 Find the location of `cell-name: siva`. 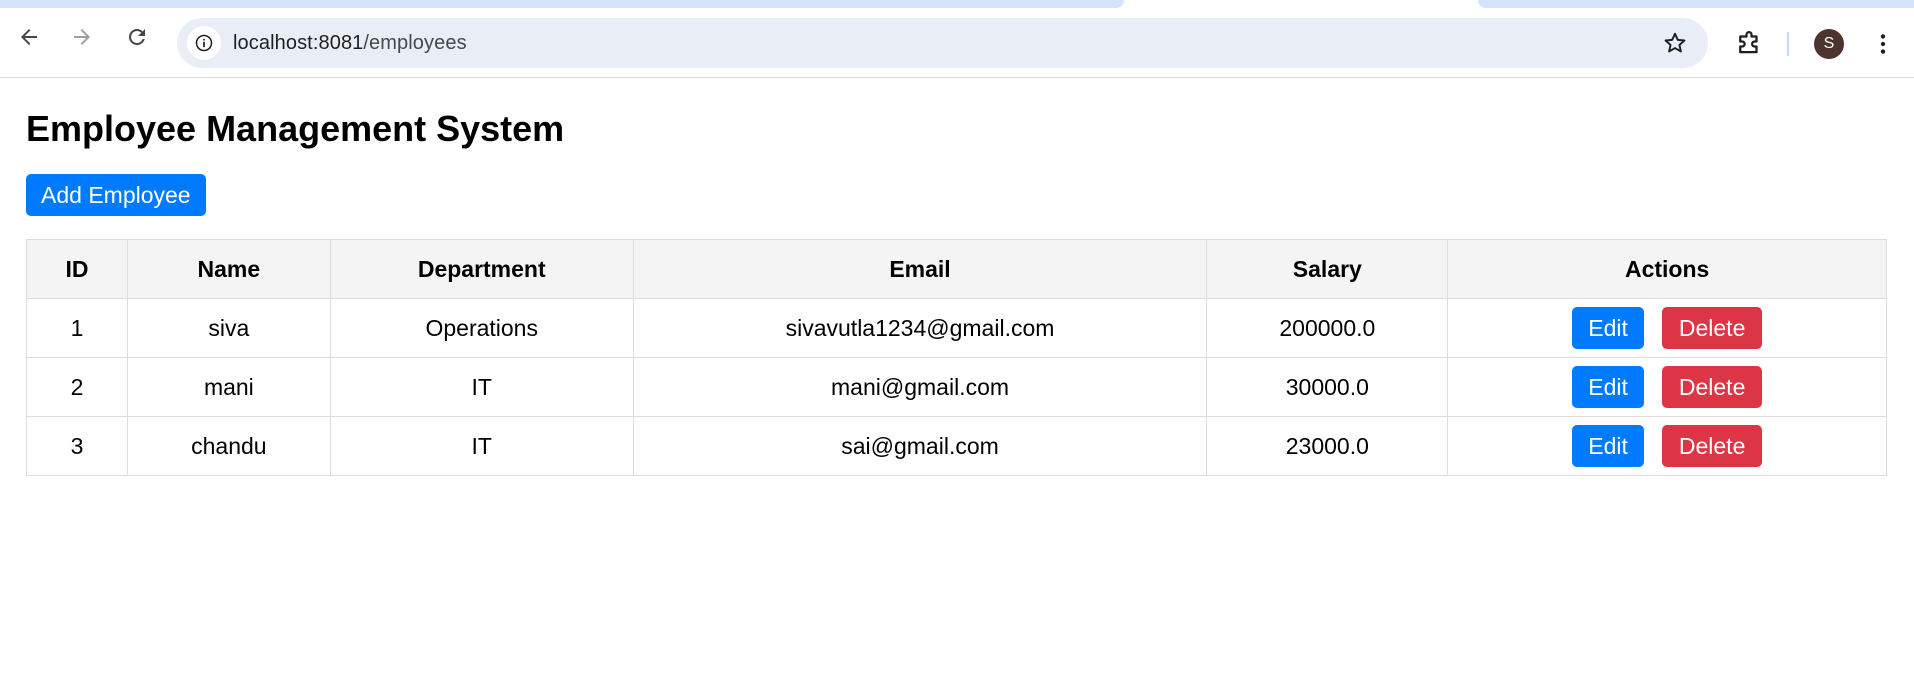

cell-name: siva is located at coordinates (228, 328).